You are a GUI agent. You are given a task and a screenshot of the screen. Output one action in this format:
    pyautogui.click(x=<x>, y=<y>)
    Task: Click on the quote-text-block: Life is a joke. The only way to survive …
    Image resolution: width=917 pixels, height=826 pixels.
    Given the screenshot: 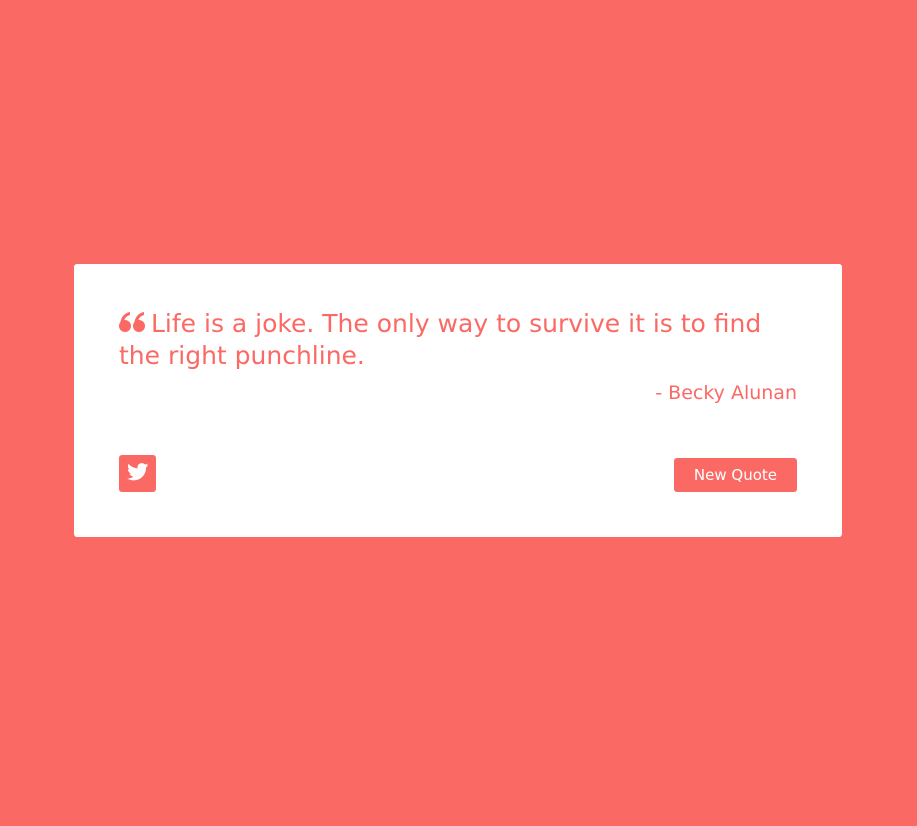 What is the action you would take?
    pyautogui.click(x=458, y=340)
    